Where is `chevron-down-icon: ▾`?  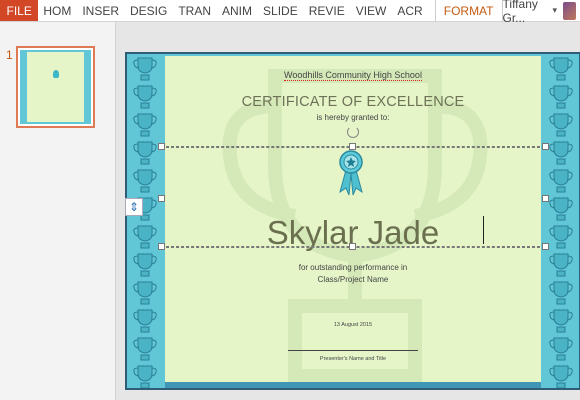 chevron-down-icon: ▾ is located at coordinates (555, 10).